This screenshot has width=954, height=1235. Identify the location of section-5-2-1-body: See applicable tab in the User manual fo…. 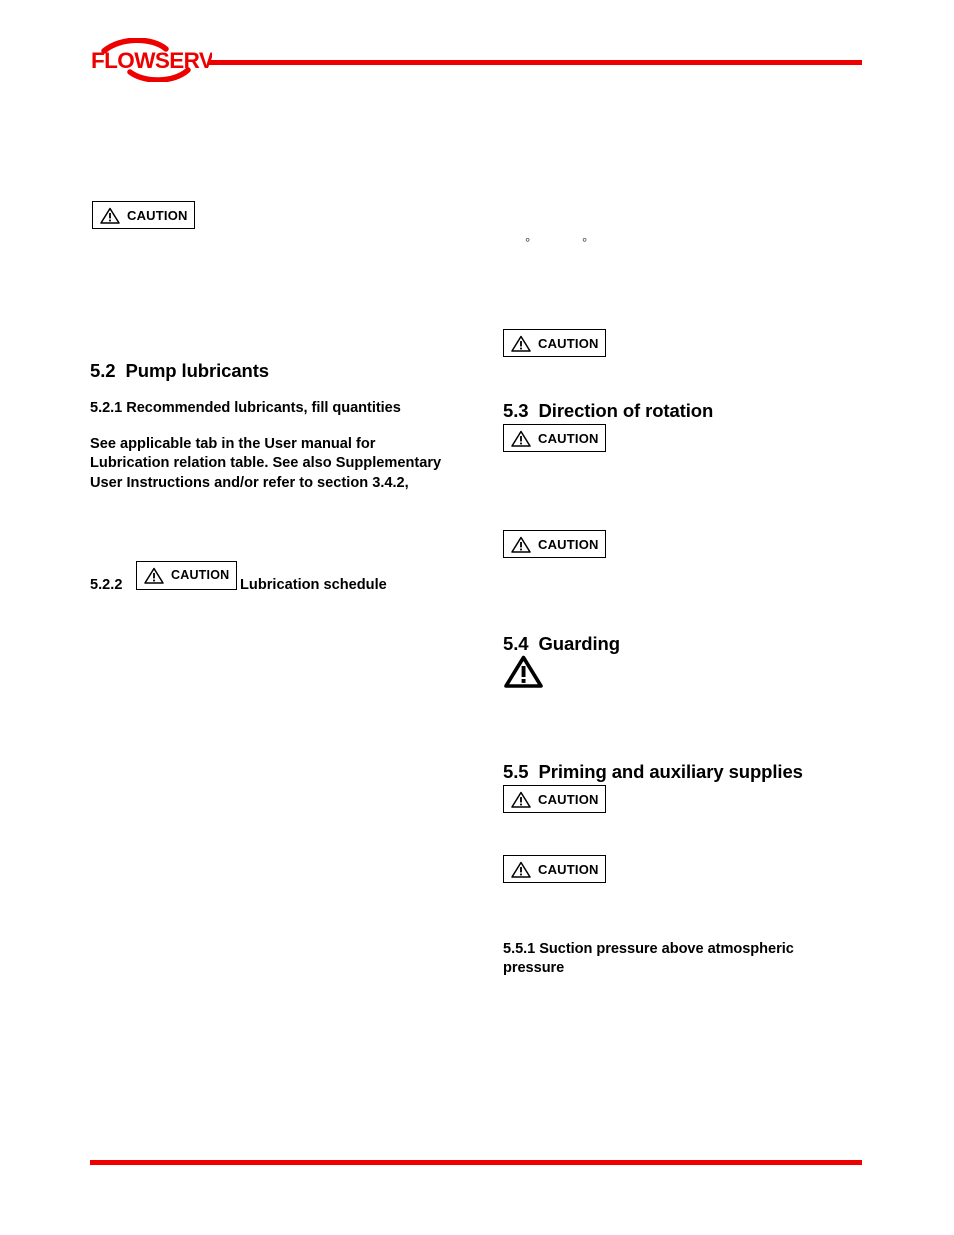
(266, 463).